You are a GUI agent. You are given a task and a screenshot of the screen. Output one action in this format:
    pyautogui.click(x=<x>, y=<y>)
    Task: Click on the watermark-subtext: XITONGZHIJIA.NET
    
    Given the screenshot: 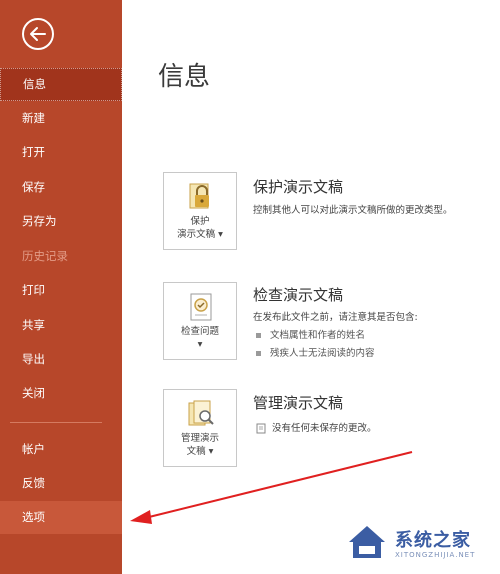 What is the action you would take?
    pyautogui.click(x=435, y=555)
    